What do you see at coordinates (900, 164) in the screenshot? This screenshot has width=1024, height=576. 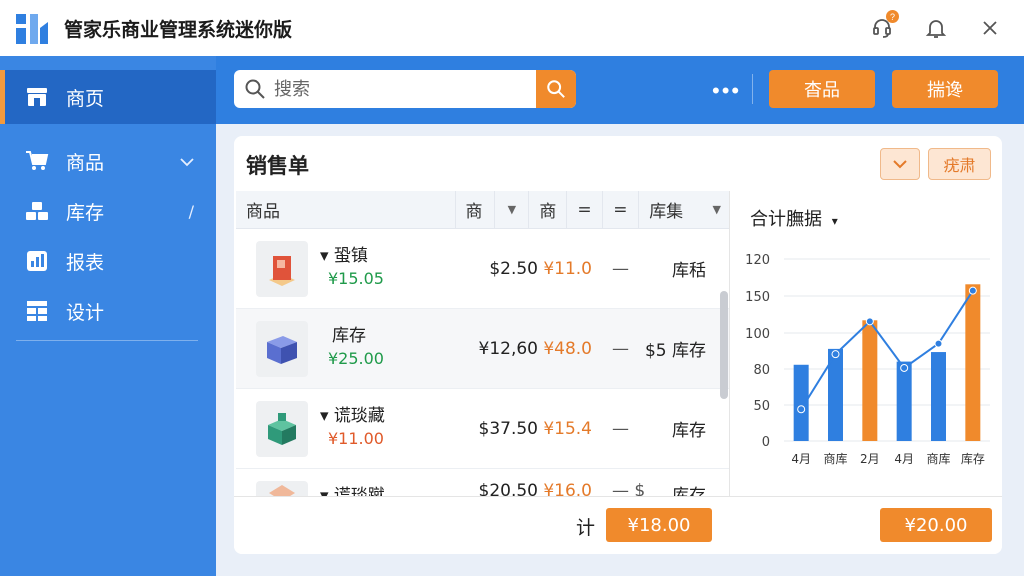 I see `dropdown-button` at bounding box center [900, 164].